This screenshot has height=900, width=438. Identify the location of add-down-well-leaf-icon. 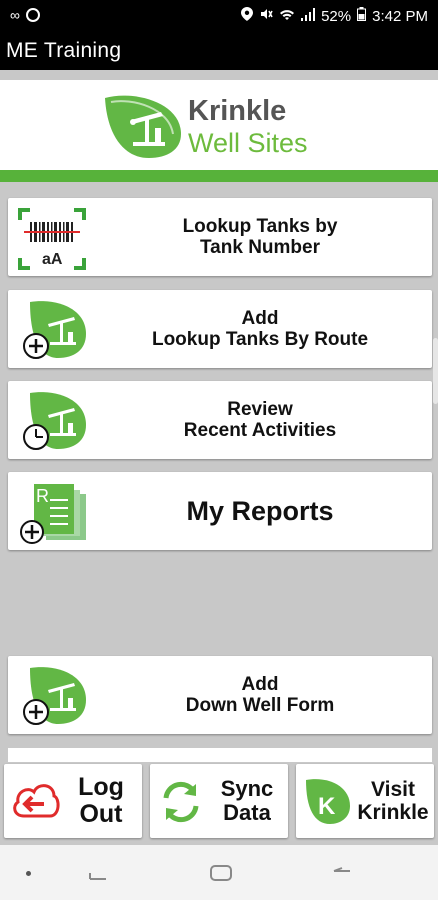
(52, 696).